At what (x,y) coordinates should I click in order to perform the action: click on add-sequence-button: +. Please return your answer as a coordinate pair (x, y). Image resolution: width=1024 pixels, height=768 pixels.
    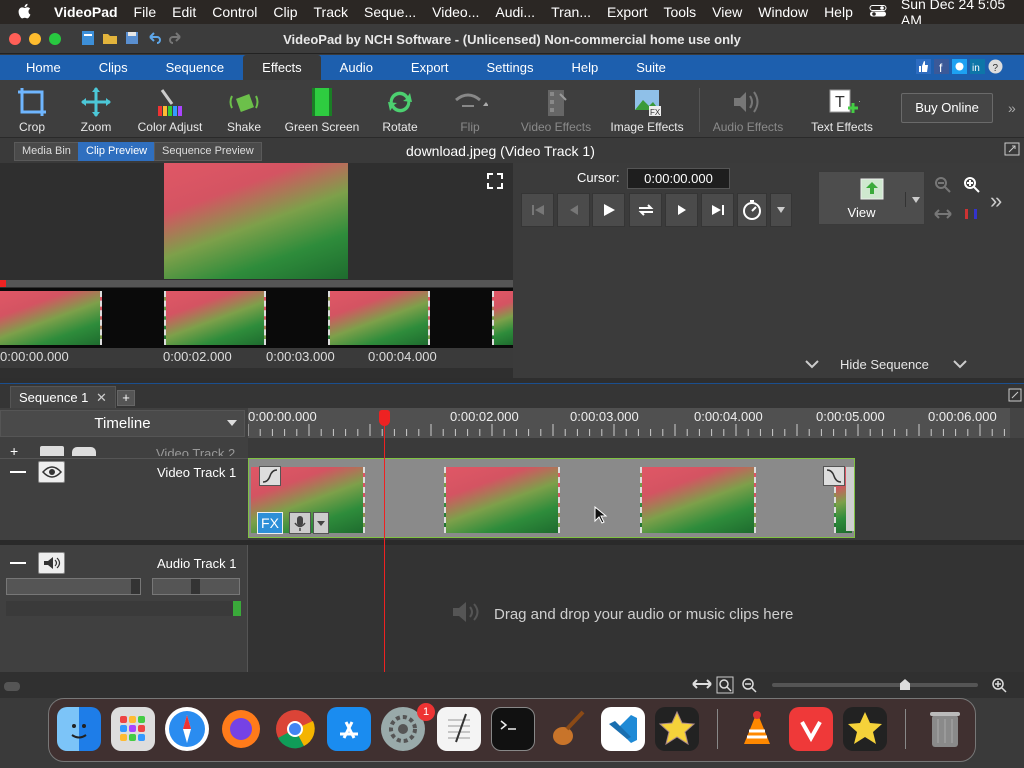
    Looking at the image, I should click on (126, 398).